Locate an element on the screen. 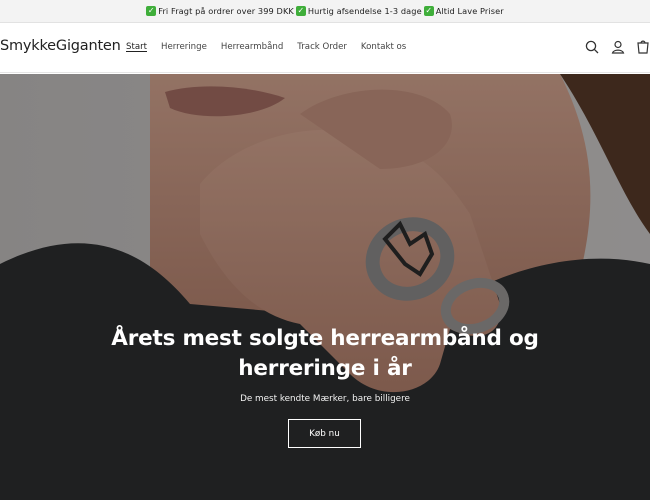 The width and height of the screenshot is (650, 500). account-icon is located at coordinates (618, 47).